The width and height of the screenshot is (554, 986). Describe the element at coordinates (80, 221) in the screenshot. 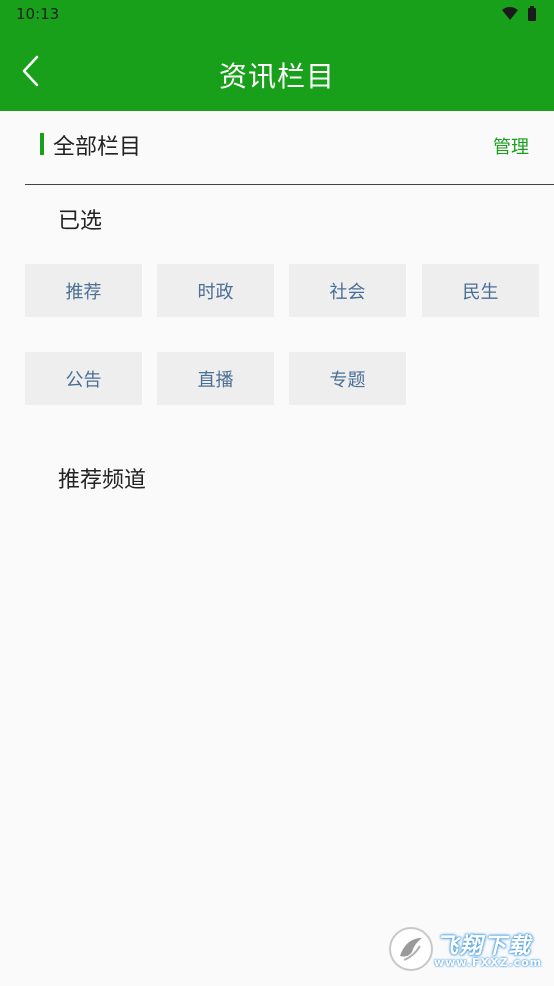

I see `selected-label: 已选` at that location.